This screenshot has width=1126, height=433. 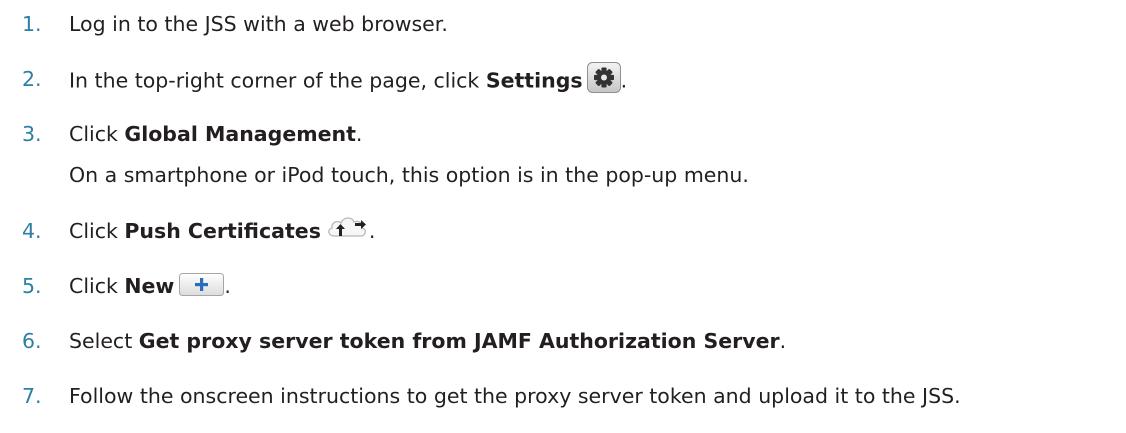 I want to click on step-number: 1., so click(x=32, y=24).